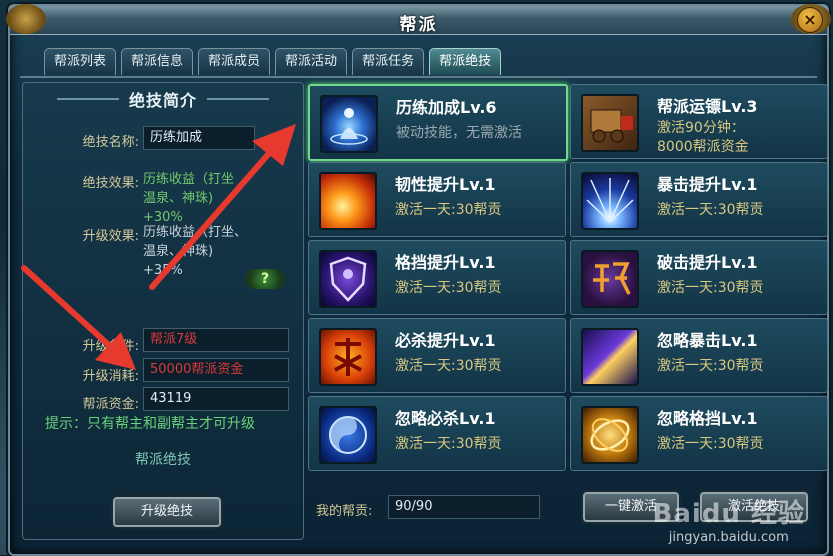 Image resolution: width=833 pixels, height=556 pixels. Describe the element at coordinates (445, 418) in the screenshot. I see `skill-title: 忽略必杀Lv.1` at that location.